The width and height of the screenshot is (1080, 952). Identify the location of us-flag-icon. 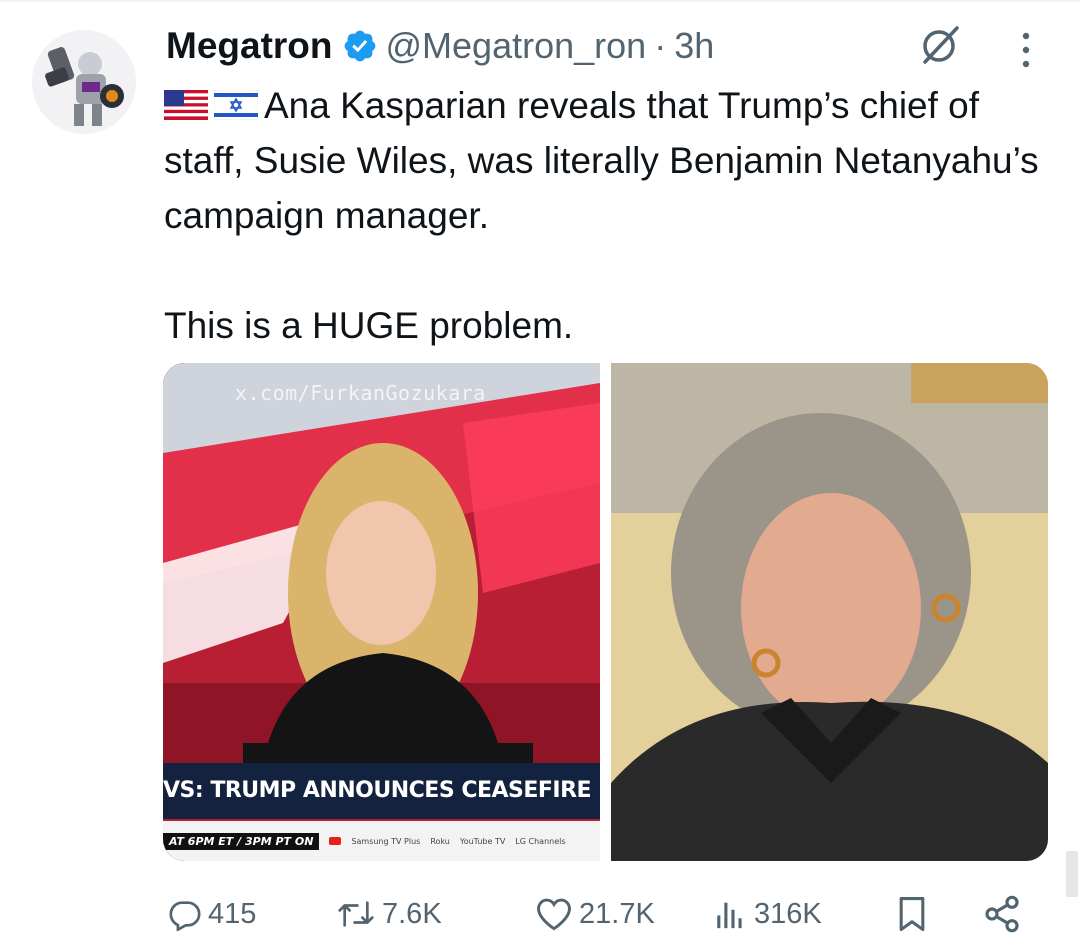
(186, 105).